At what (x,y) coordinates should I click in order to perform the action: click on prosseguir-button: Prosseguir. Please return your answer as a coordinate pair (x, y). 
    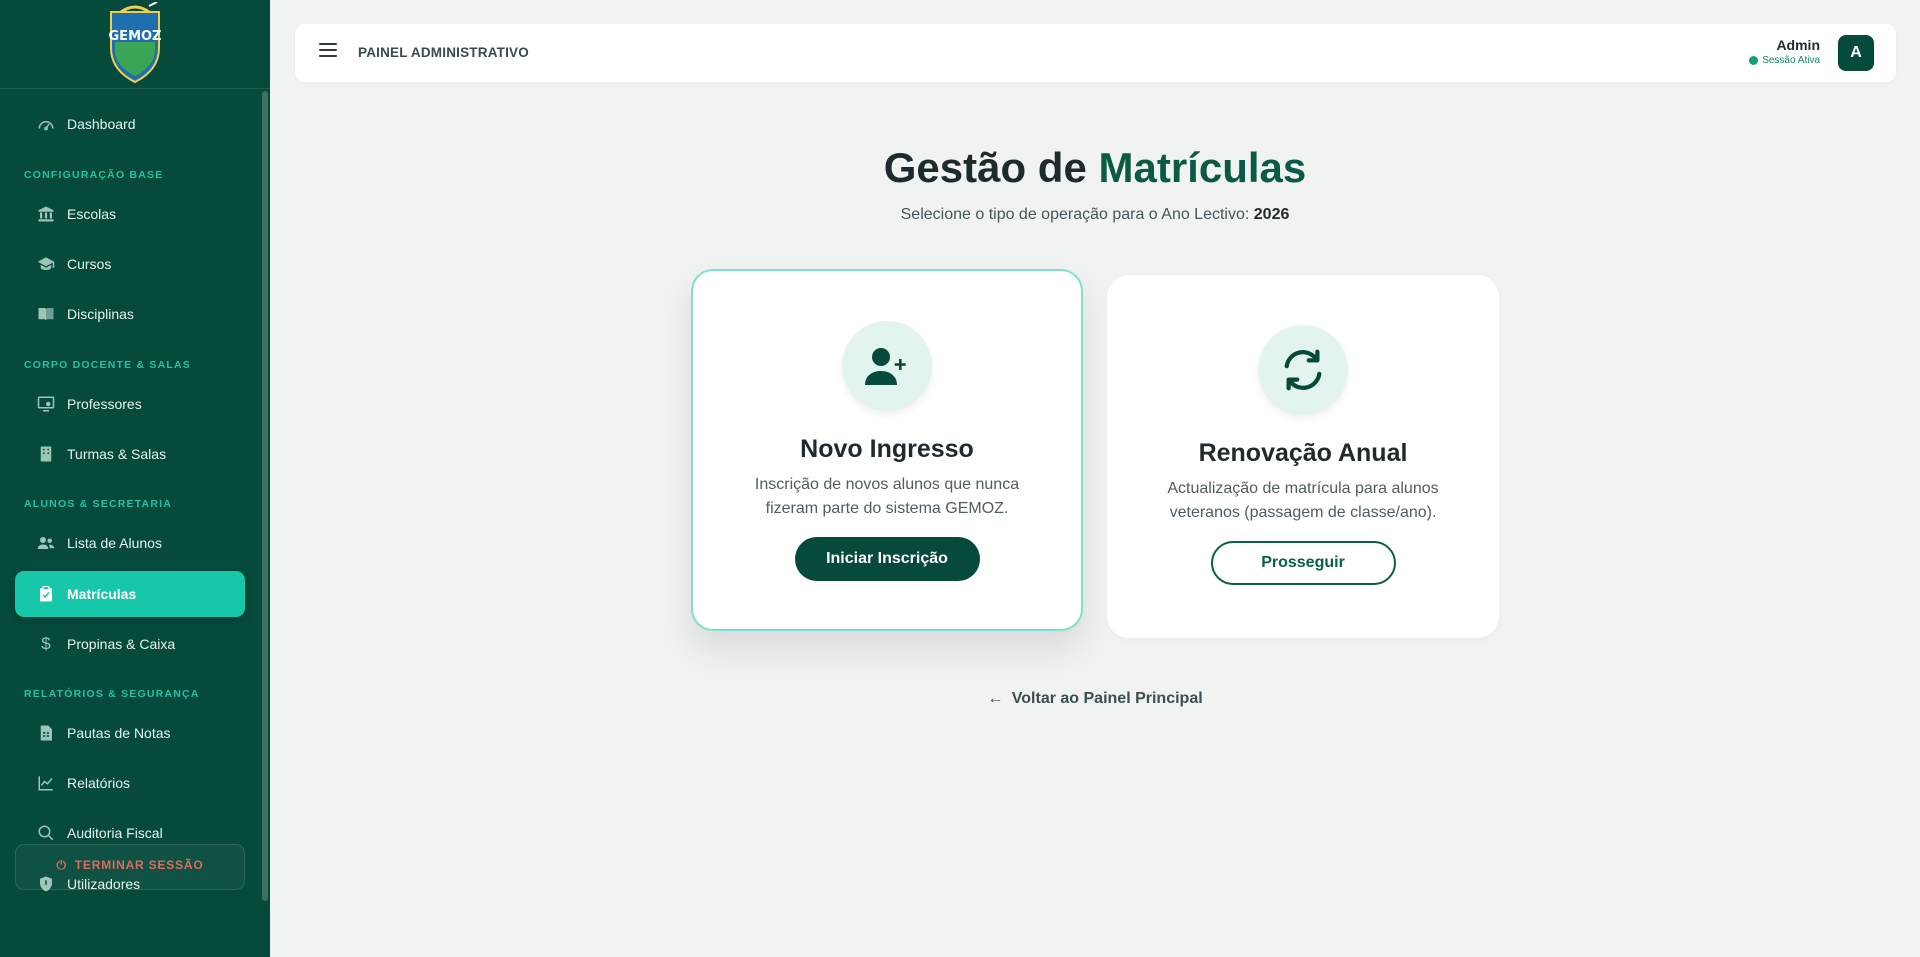
    Looking at the image, I should click on (1303, 563).